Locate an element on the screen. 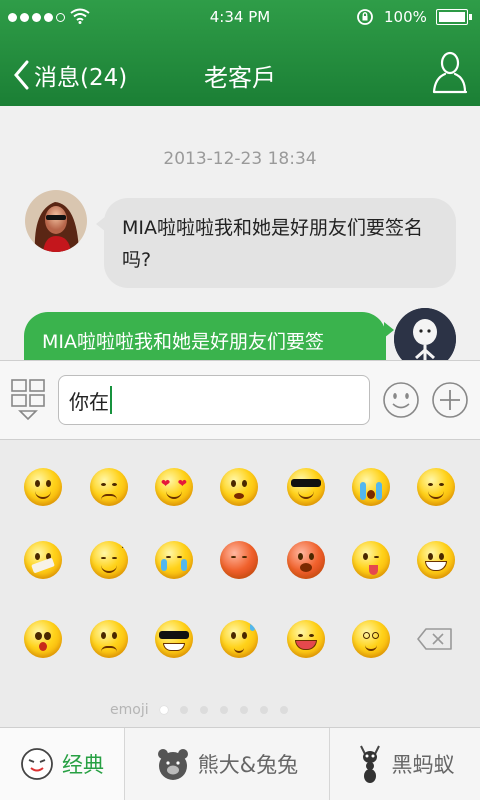  silenced-emoji-icon is located at coordinates (43, 560).